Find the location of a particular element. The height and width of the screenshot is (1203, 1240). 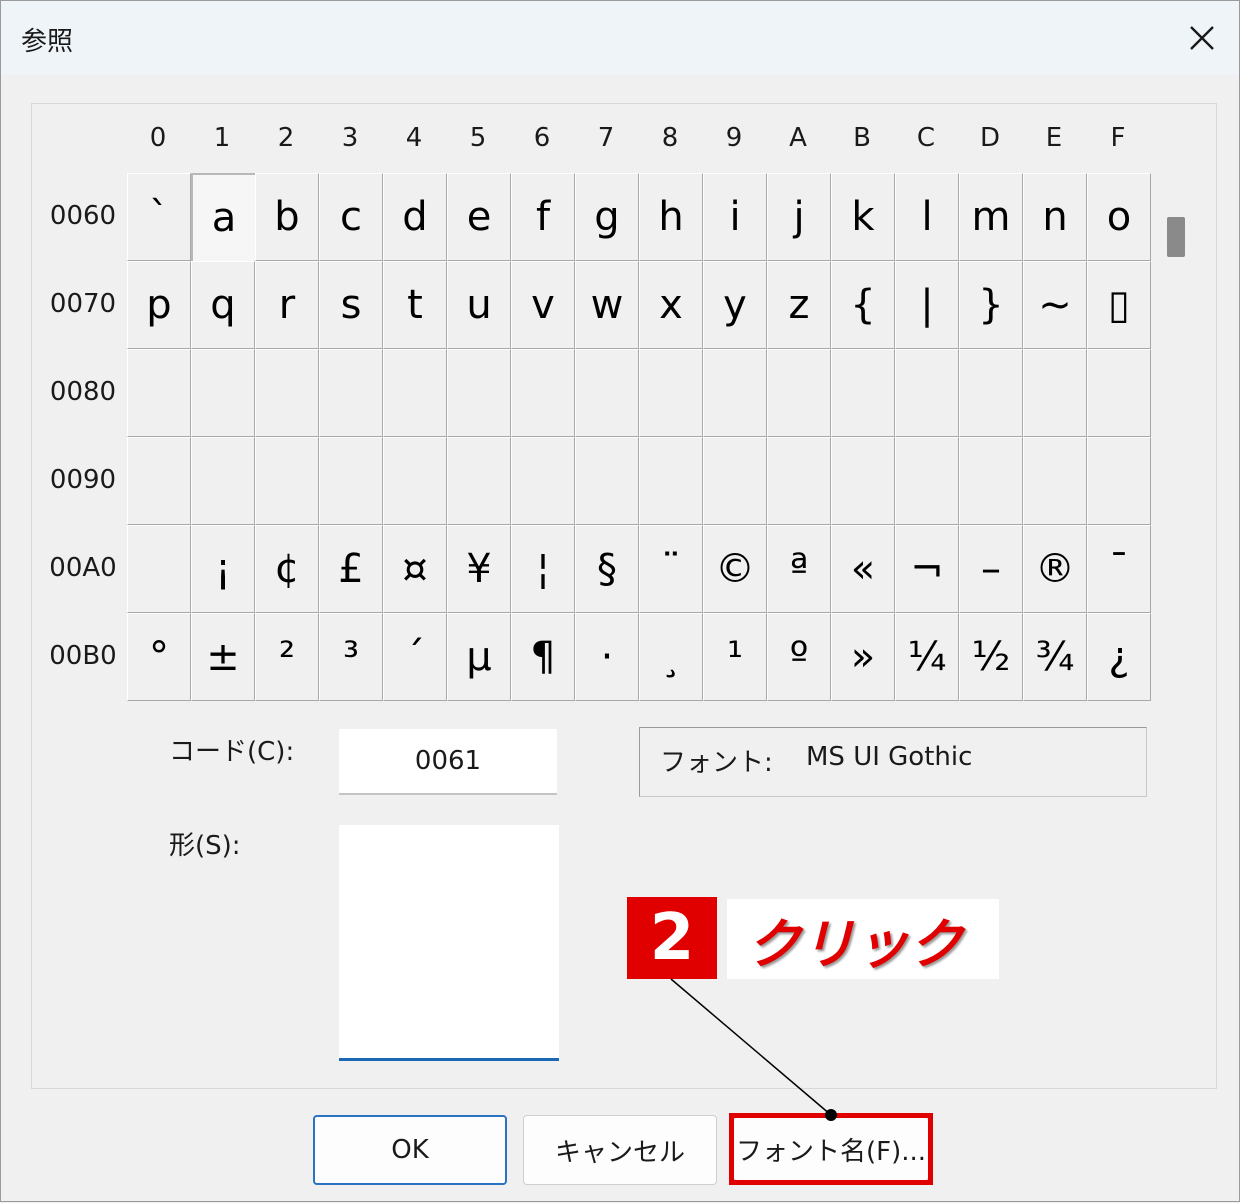

character-cell: h is located at coordinates (671, 217).